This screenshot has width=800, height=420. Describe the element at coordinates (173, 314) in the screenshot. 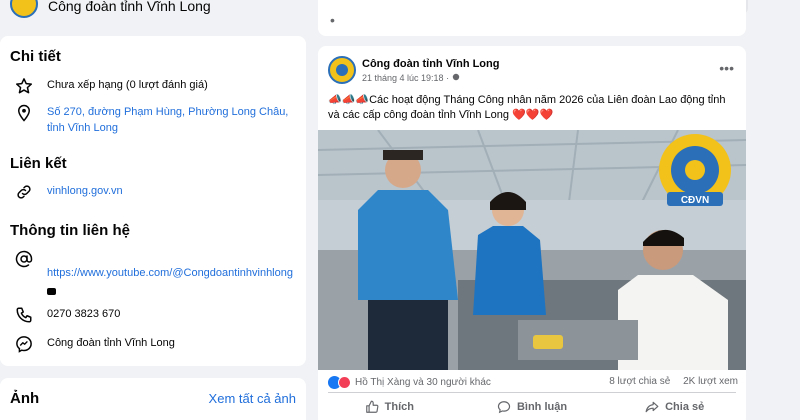

I see `phone-number: 0270 3823 670` at that location.